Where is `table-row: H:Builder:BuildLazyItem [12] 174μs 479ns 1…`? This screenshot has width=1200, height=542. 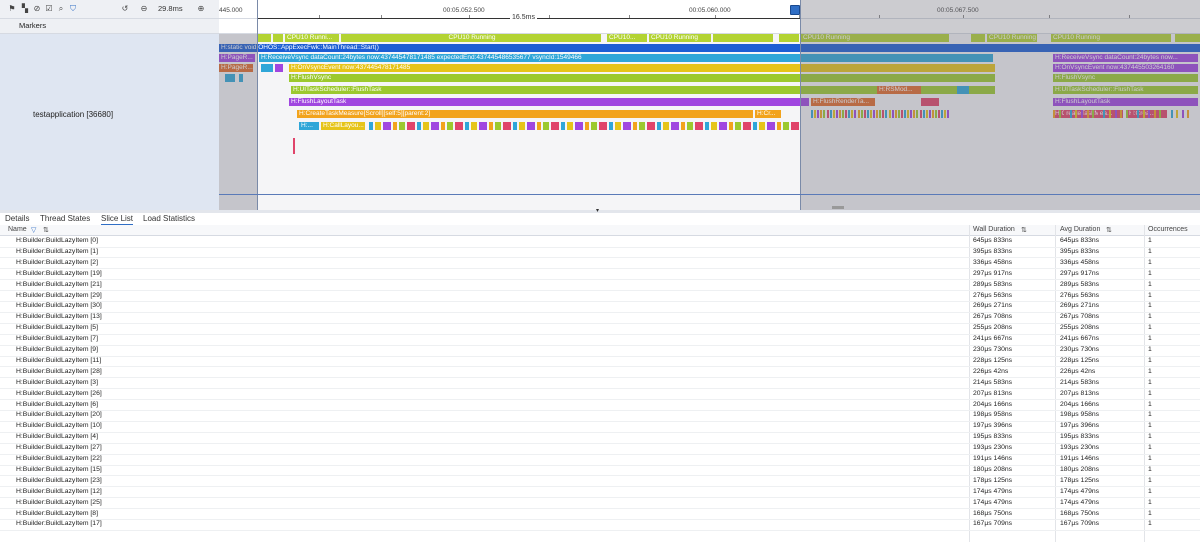 table-row: H:Builder:BuildLazyItem [12] 174μs 479ns 1… is located at coordinates (600, 493).